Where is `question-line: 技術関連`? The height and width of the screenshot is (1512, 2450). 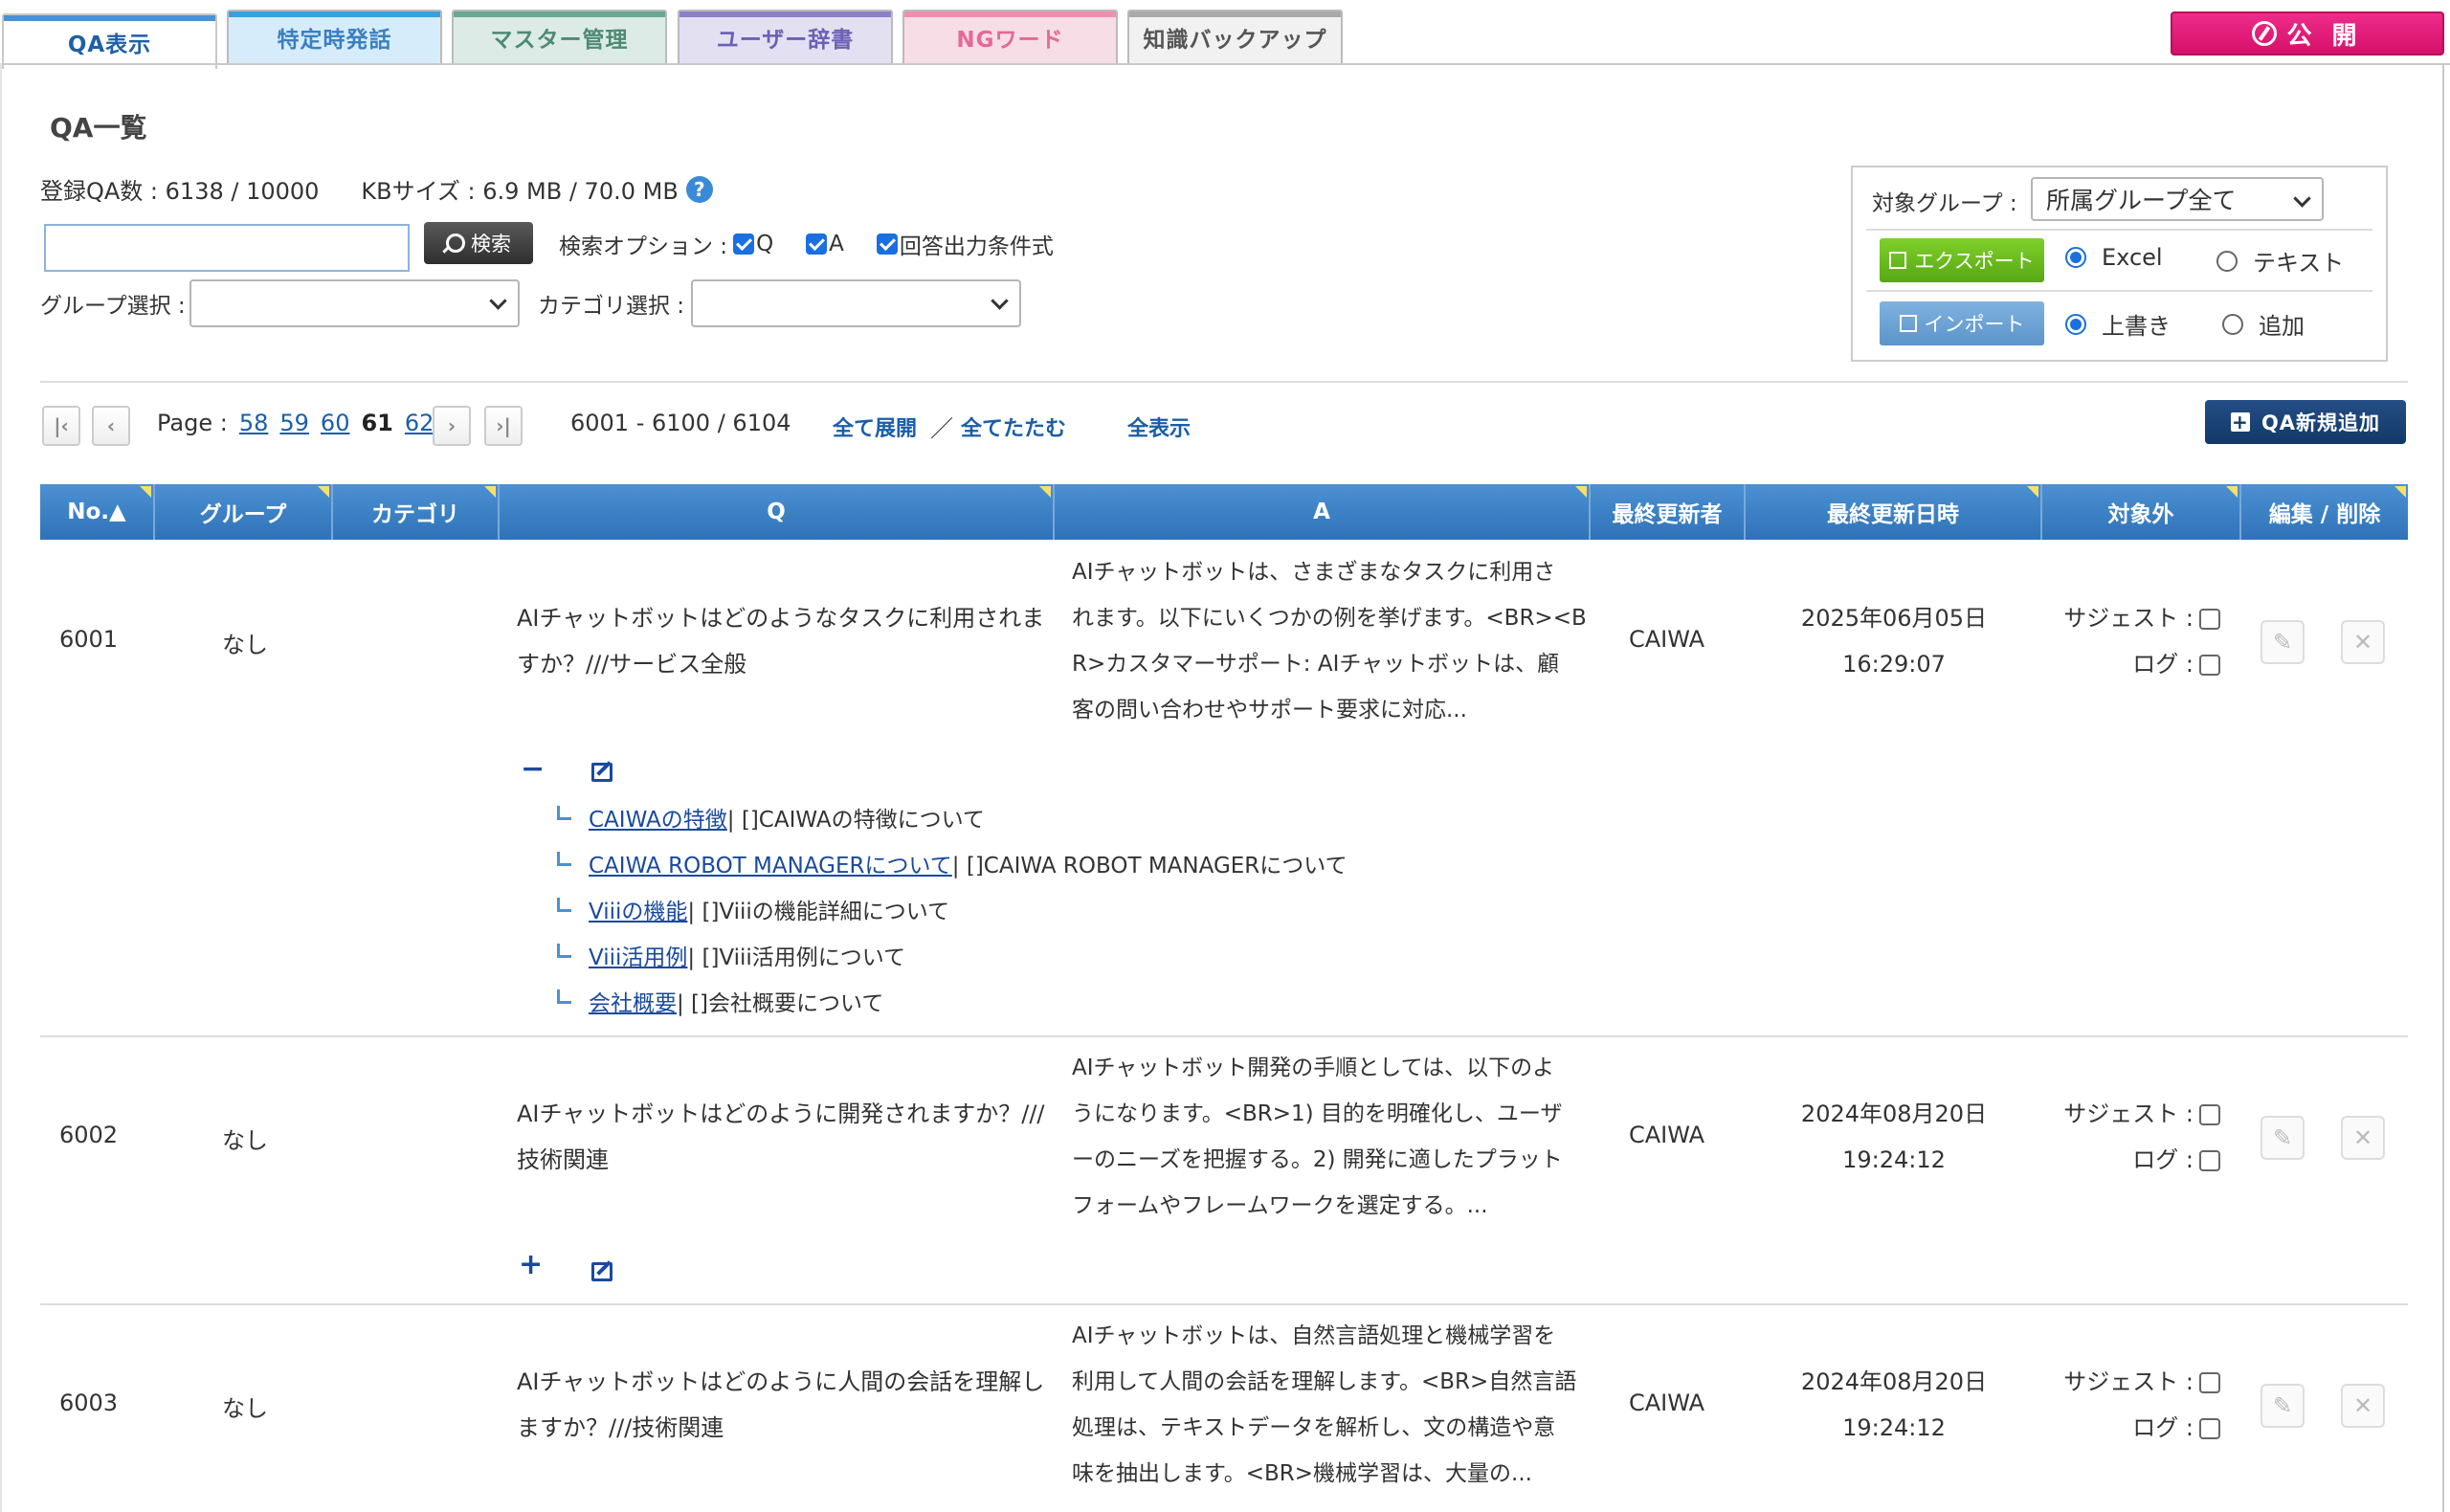
question-line: 技術関連 is located at coordinates (563, 1159).